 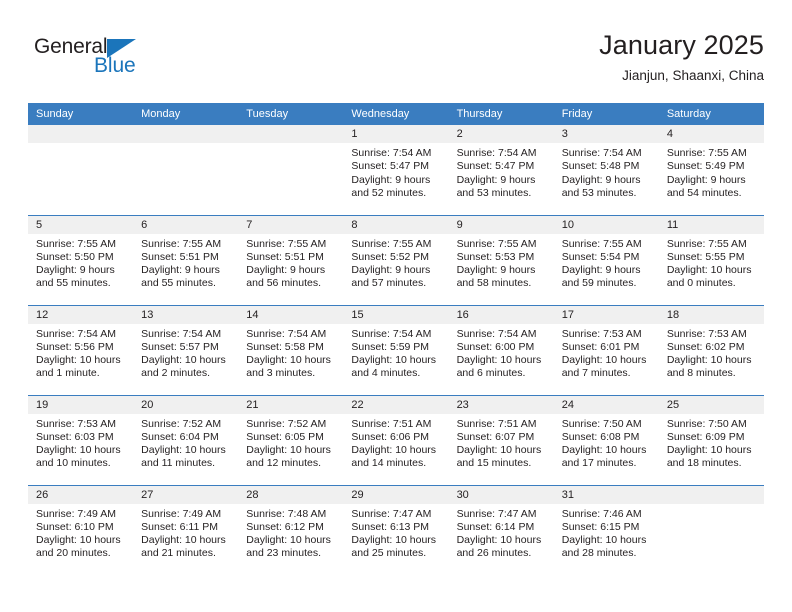 What do you see at coordinates (180, 256) in the screenshot?
I see `sunset-text: Sunset: 5:51 PM` at bounding box center [180, 256].